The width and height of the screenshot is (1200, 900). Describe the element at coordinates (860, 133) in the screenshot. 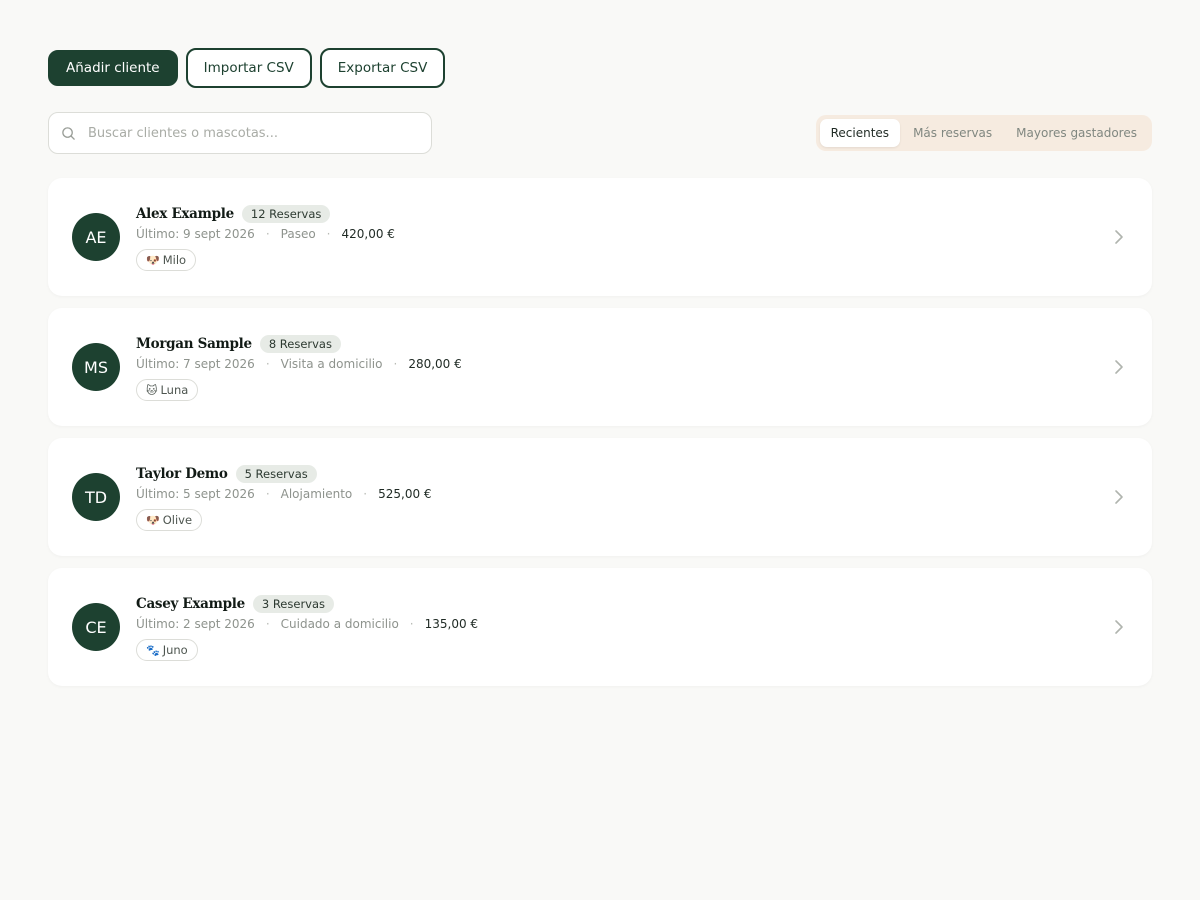

I see `tab-recientes: Recientes` at that location.